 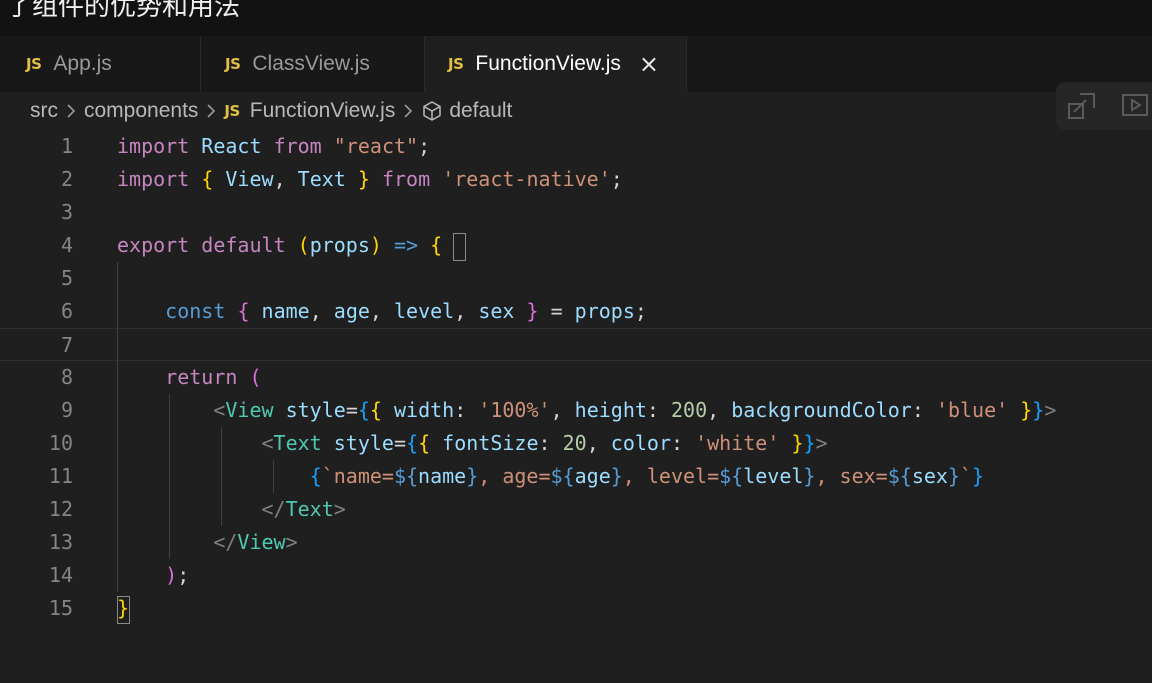 What do you see at coordinates (123, 608) in the screenshot?
I see `code-text: }` at bounding box center [123, 608].